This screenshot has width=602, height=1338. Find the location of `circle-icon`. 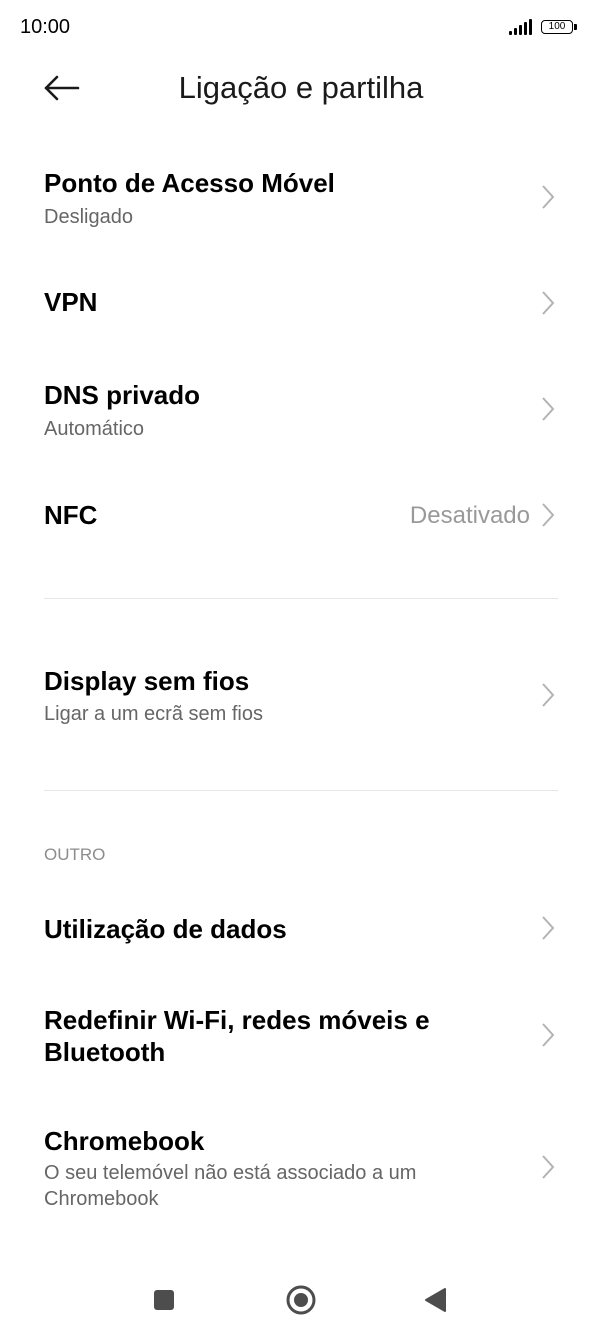

circle-icon is located at coordinates (301, 1300).